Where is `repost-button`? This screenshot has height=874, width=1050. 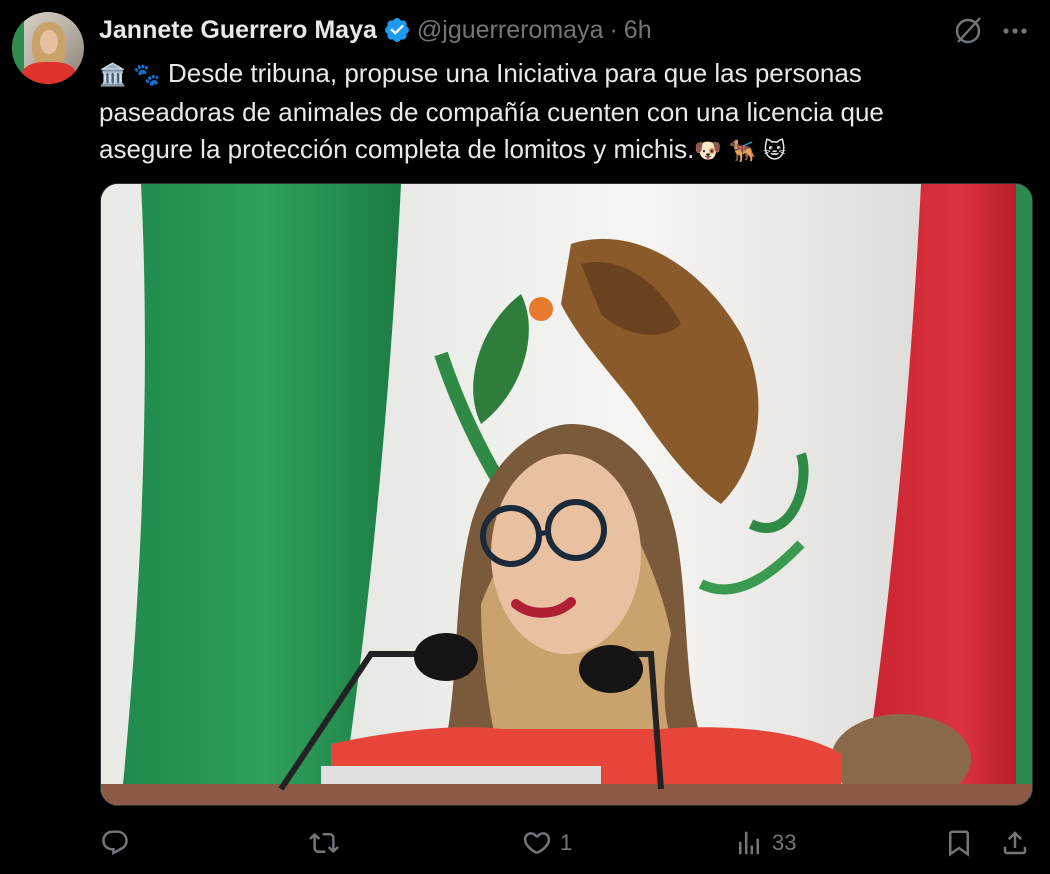
repost-button is located at coordinates (328, 843).